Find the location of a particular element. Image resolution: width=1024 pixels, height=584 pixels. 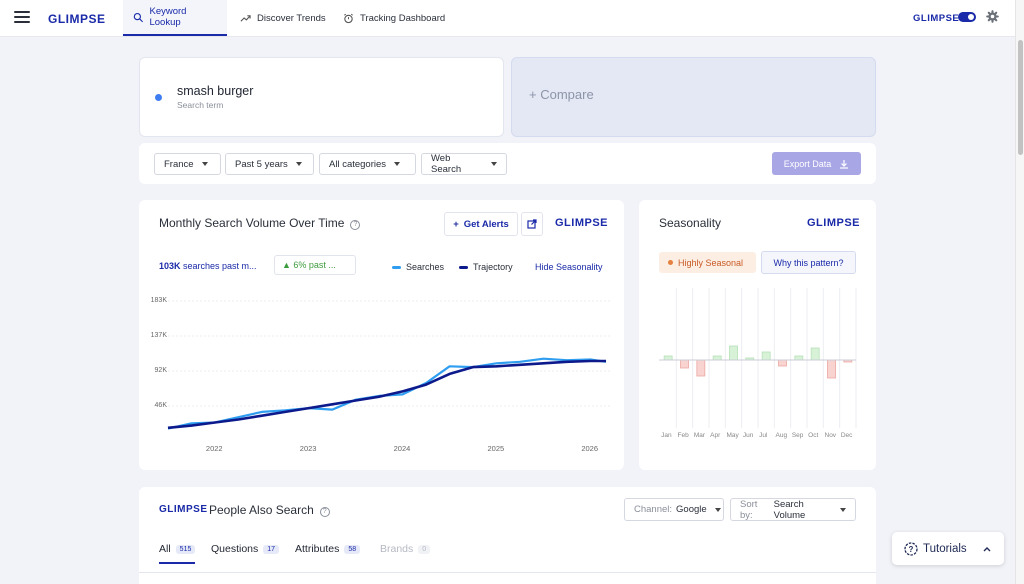

tab-questions: Questions 17 is located at coordinates (245, 549).